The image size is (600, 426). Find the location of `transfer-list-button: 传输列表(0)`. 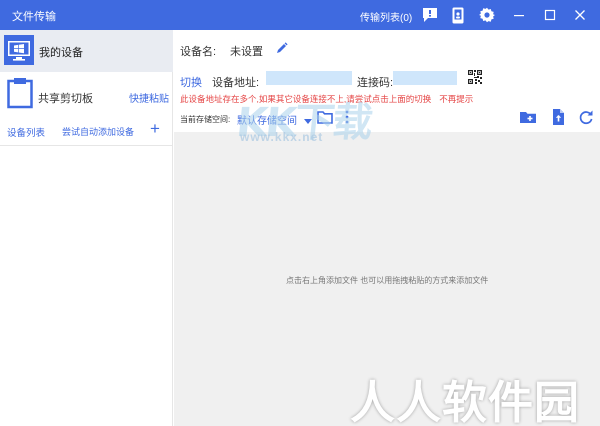

transfer-list-button: 传输列表(0) is located at coordinates (386, 16).